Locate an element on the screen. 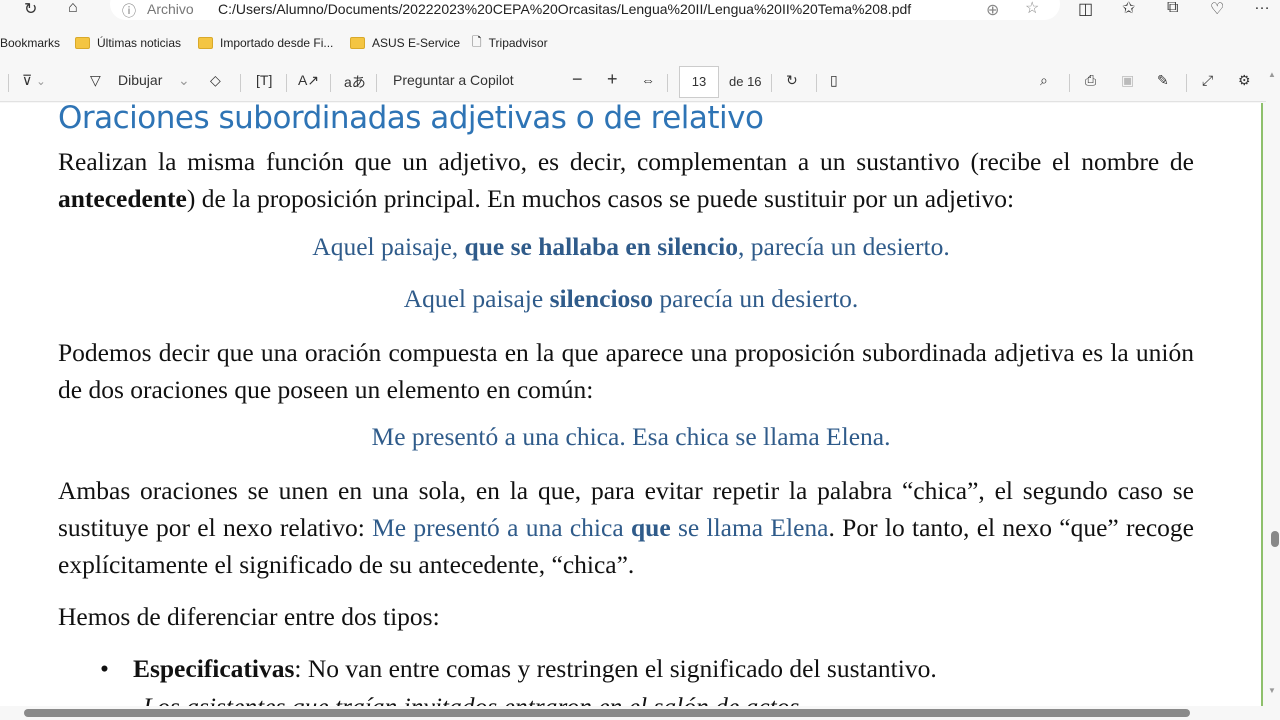 Image resolution: width=1280 pixels, height=720 pixels. favorites-icon: ✩ is located at coordinates (1128, 9).